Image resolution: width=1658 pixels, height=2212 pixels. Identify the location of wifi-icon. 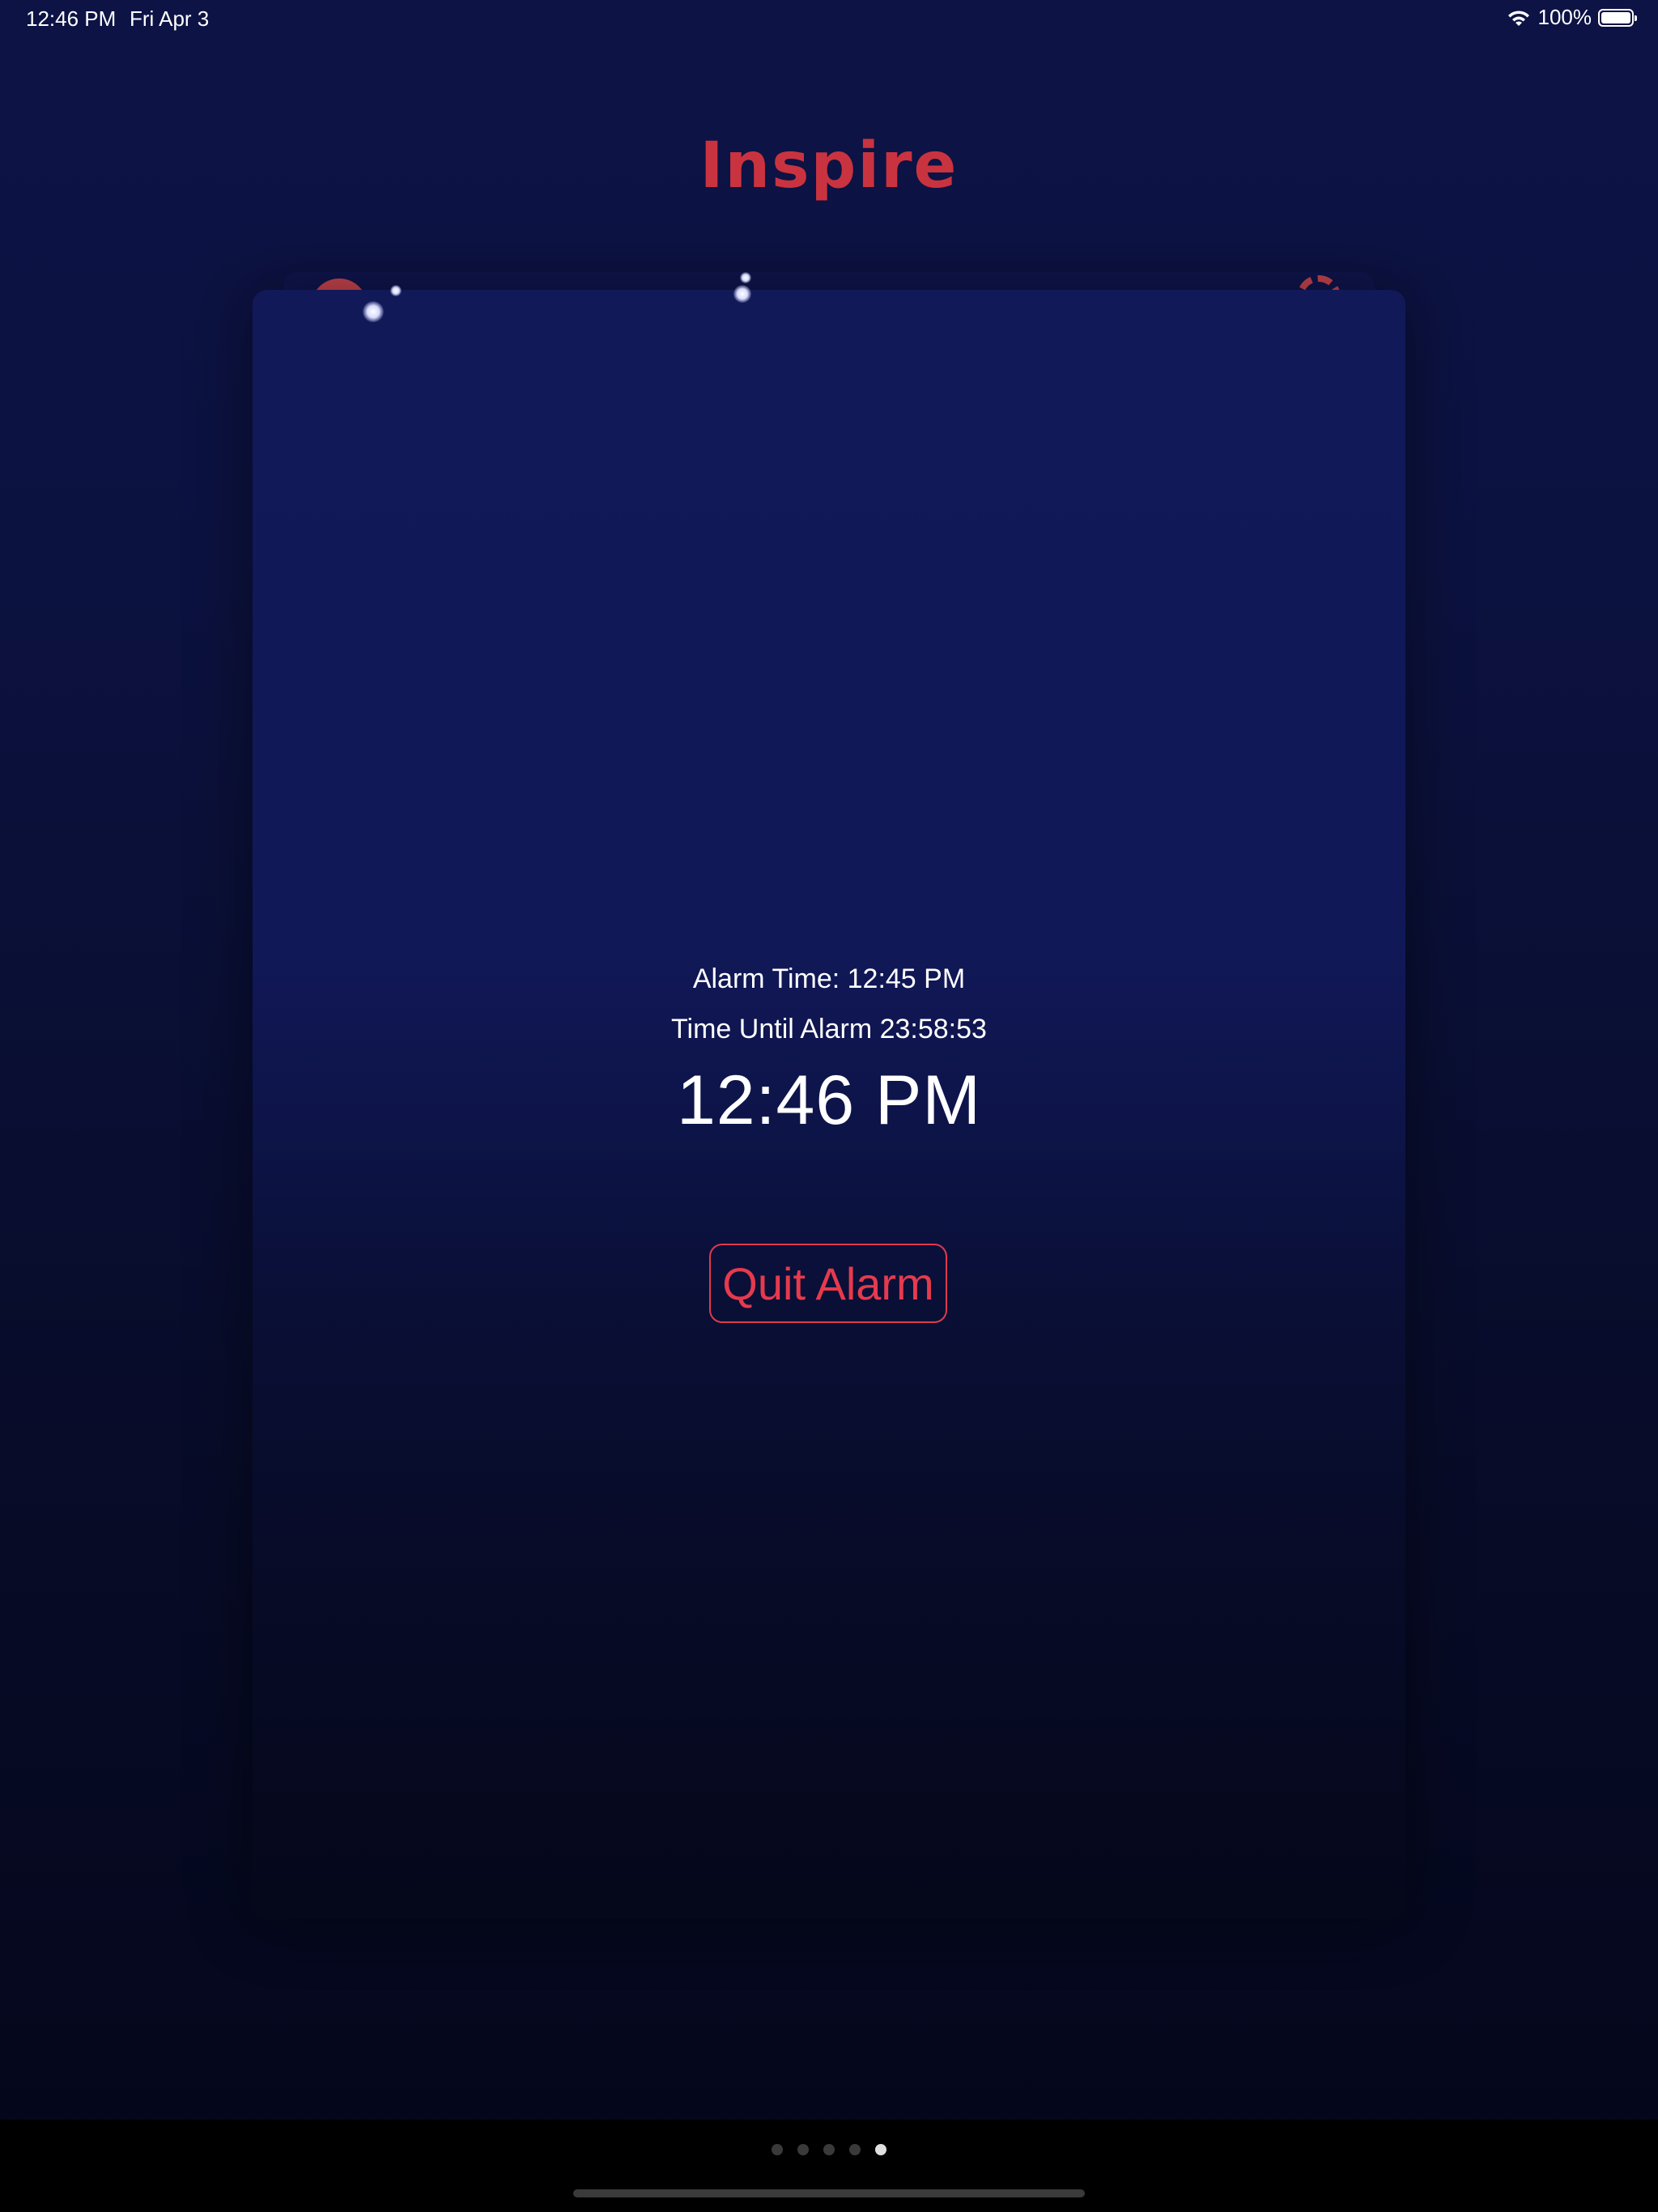
(1518, 18).